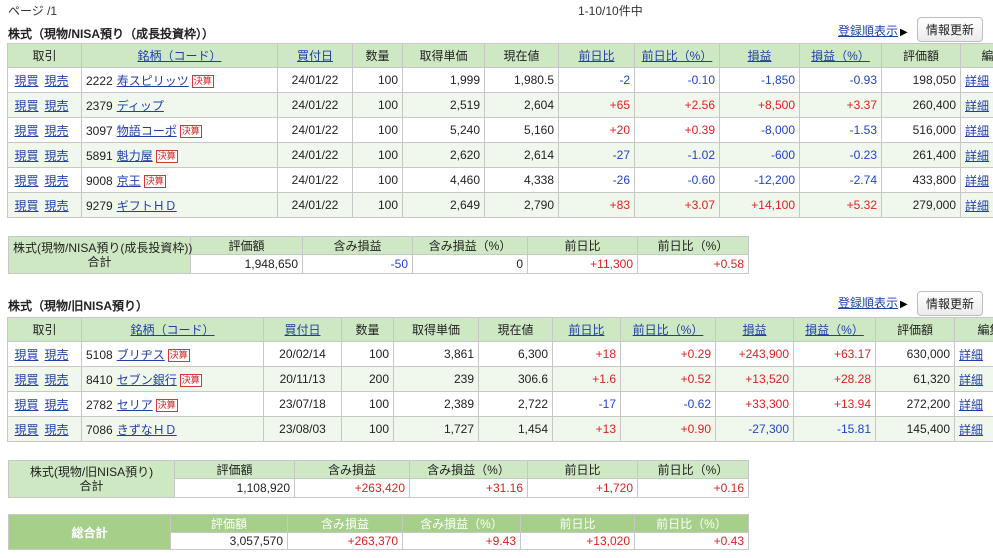  What do you see at coordinates (443, 130) in the screenshot?
I see `cost-price: 5,240` at bounding box center [443, 130].